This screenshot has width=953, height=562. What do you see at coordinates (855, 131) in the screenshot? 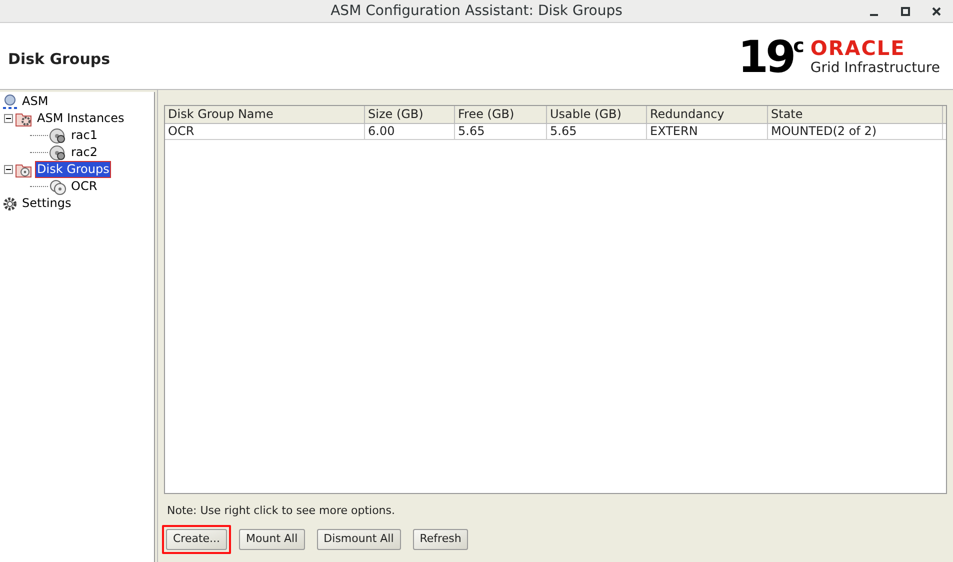
I see `table-cell: MOUNTED(2 of 2)` at bounding box center [855, 131].